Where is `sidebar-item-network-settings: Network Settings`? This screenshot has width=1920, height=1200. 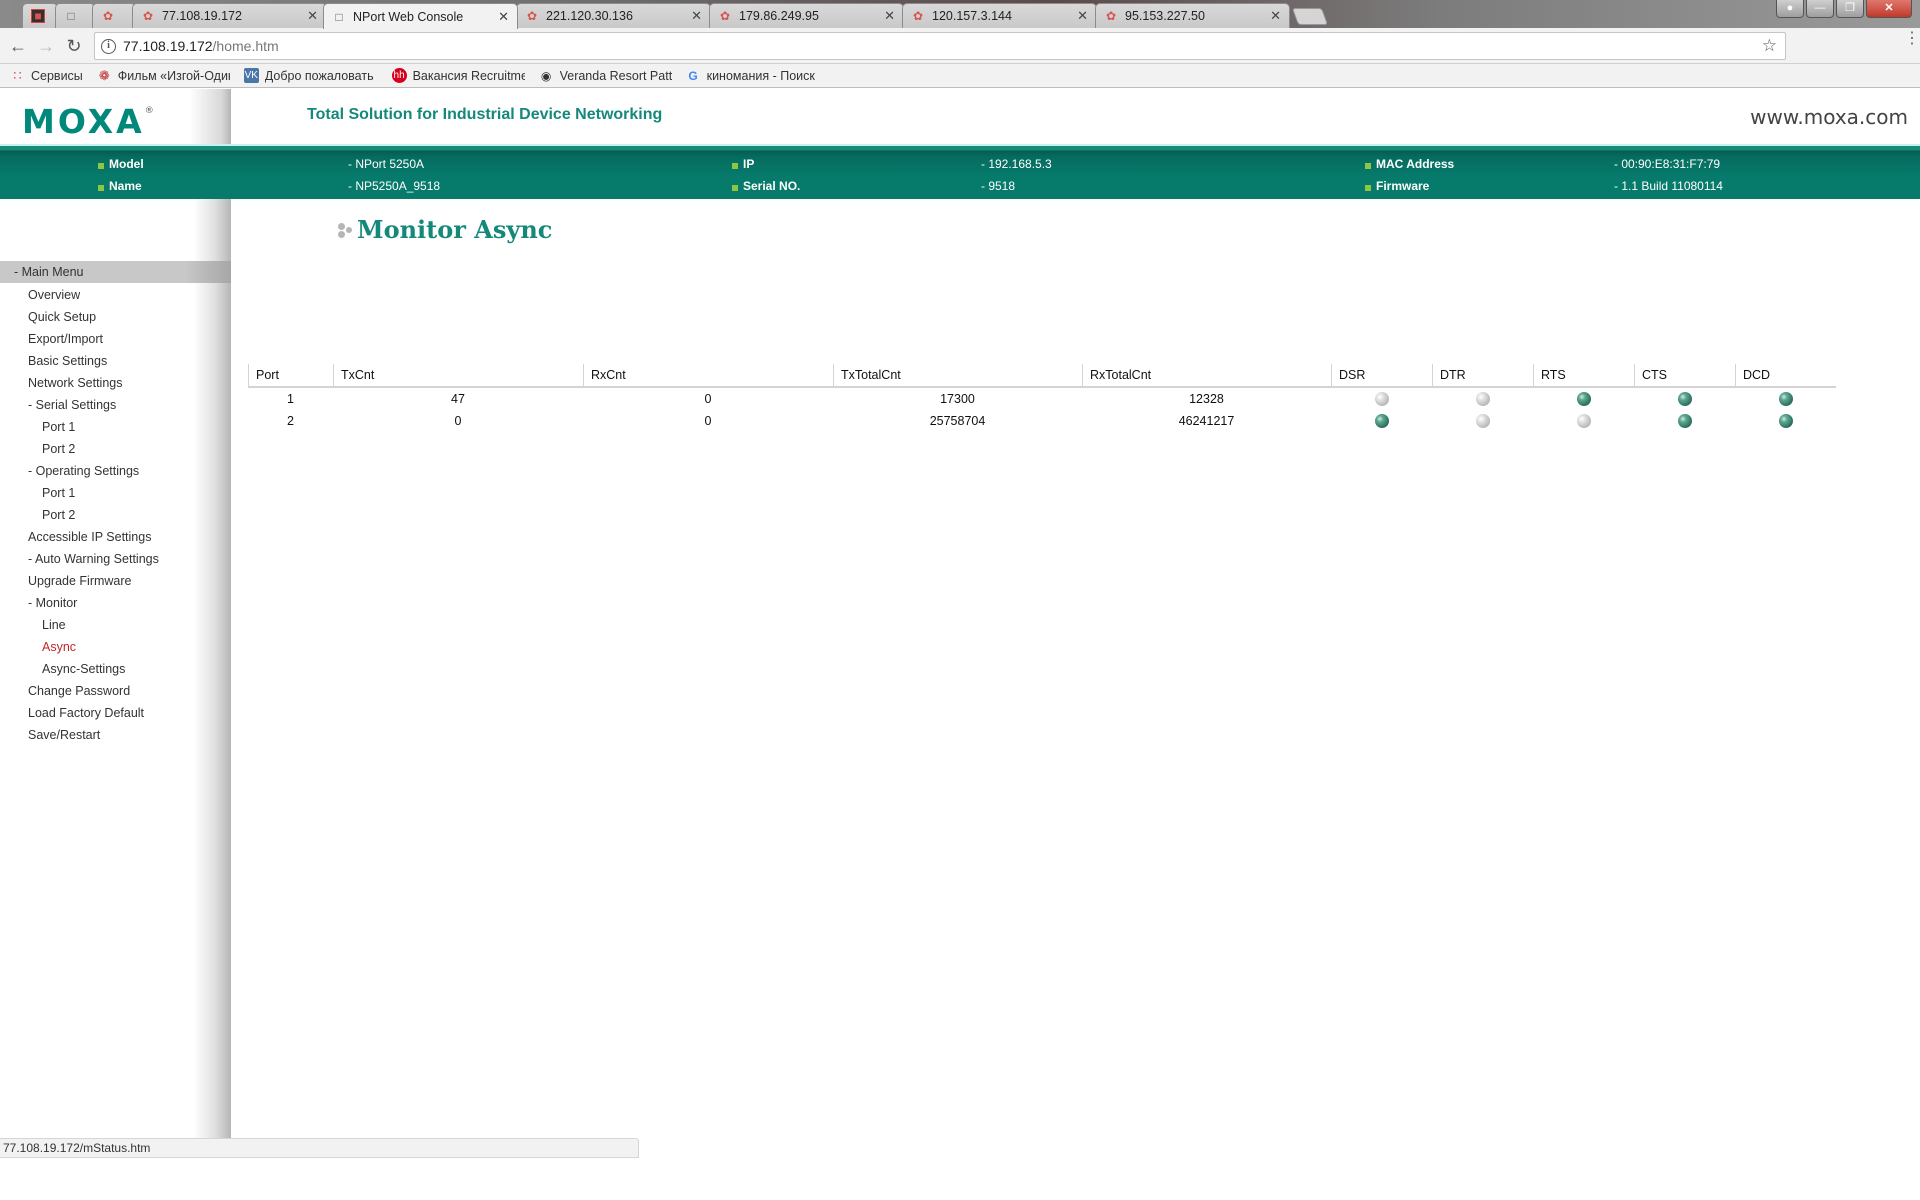
sidebar-item-network-settings: Network Settings is located at coordinates (75, 383).